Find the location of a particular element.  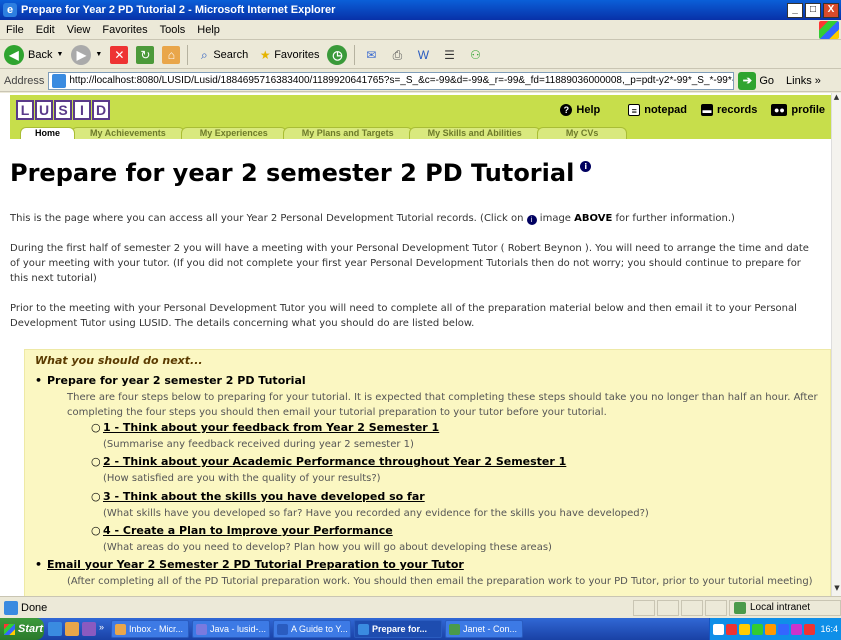

maximize-button: □ is located at coordinates (813, 10).